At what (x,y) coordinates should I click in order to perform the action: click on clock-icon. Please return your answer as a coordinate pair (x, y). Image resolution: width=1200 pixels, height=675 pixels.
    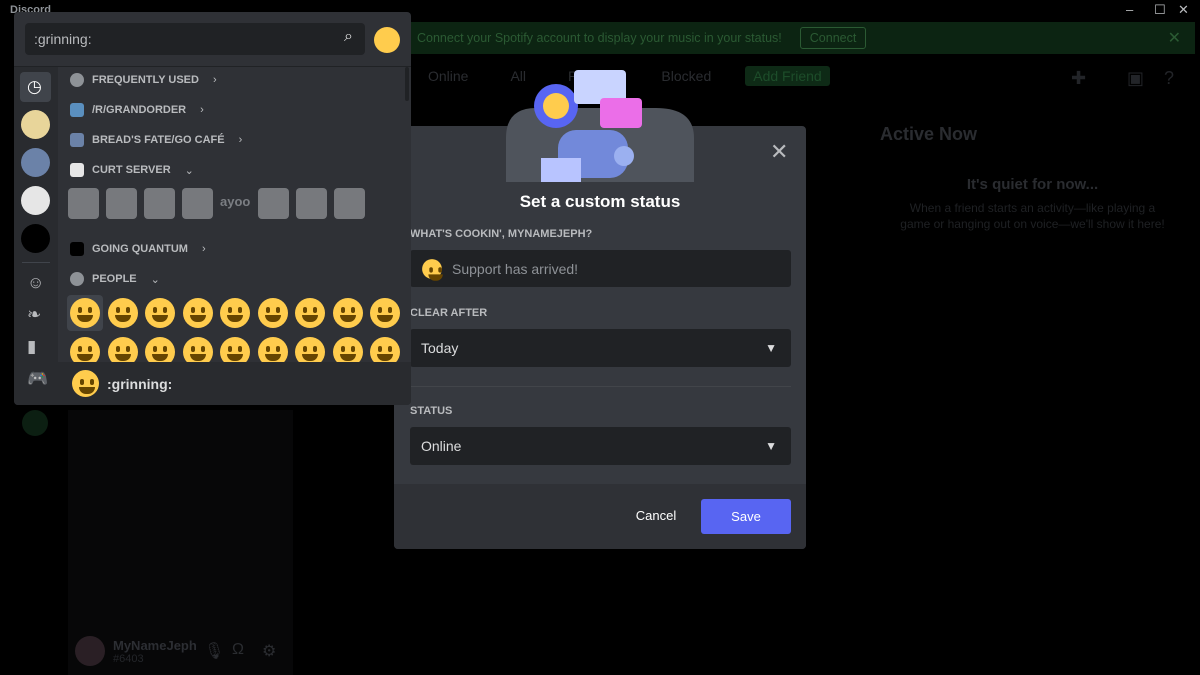
    Looking at the image, I should click on (77, 80).